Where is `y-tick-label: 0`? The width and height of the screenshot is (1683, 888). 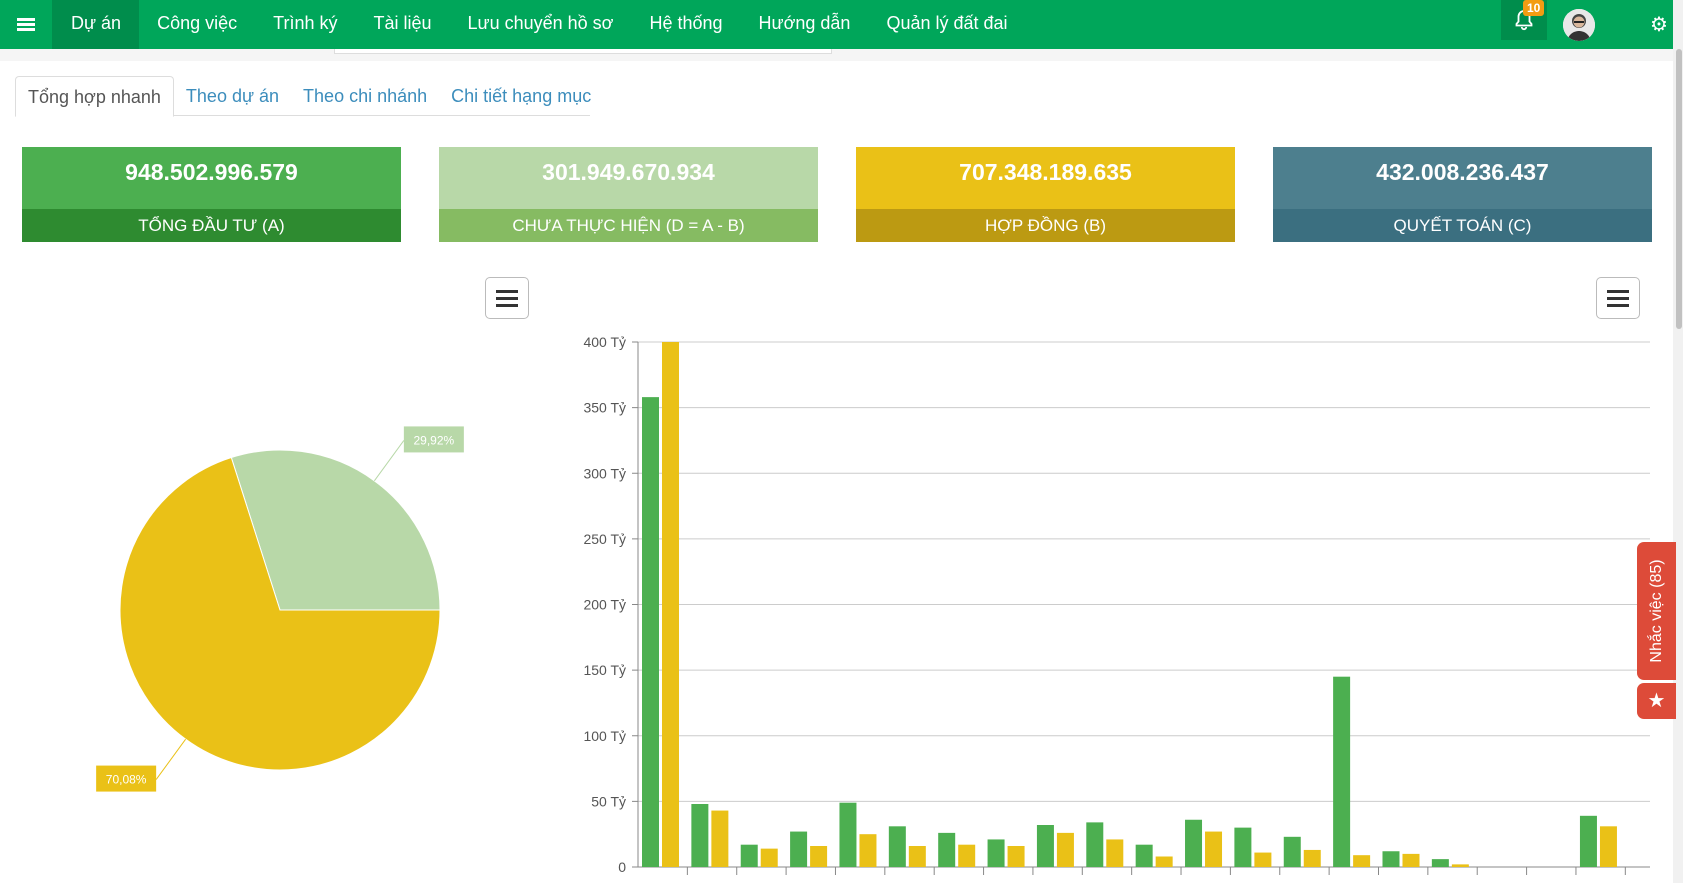
y-tick-label: 0 is located at coordinates (622, 867).